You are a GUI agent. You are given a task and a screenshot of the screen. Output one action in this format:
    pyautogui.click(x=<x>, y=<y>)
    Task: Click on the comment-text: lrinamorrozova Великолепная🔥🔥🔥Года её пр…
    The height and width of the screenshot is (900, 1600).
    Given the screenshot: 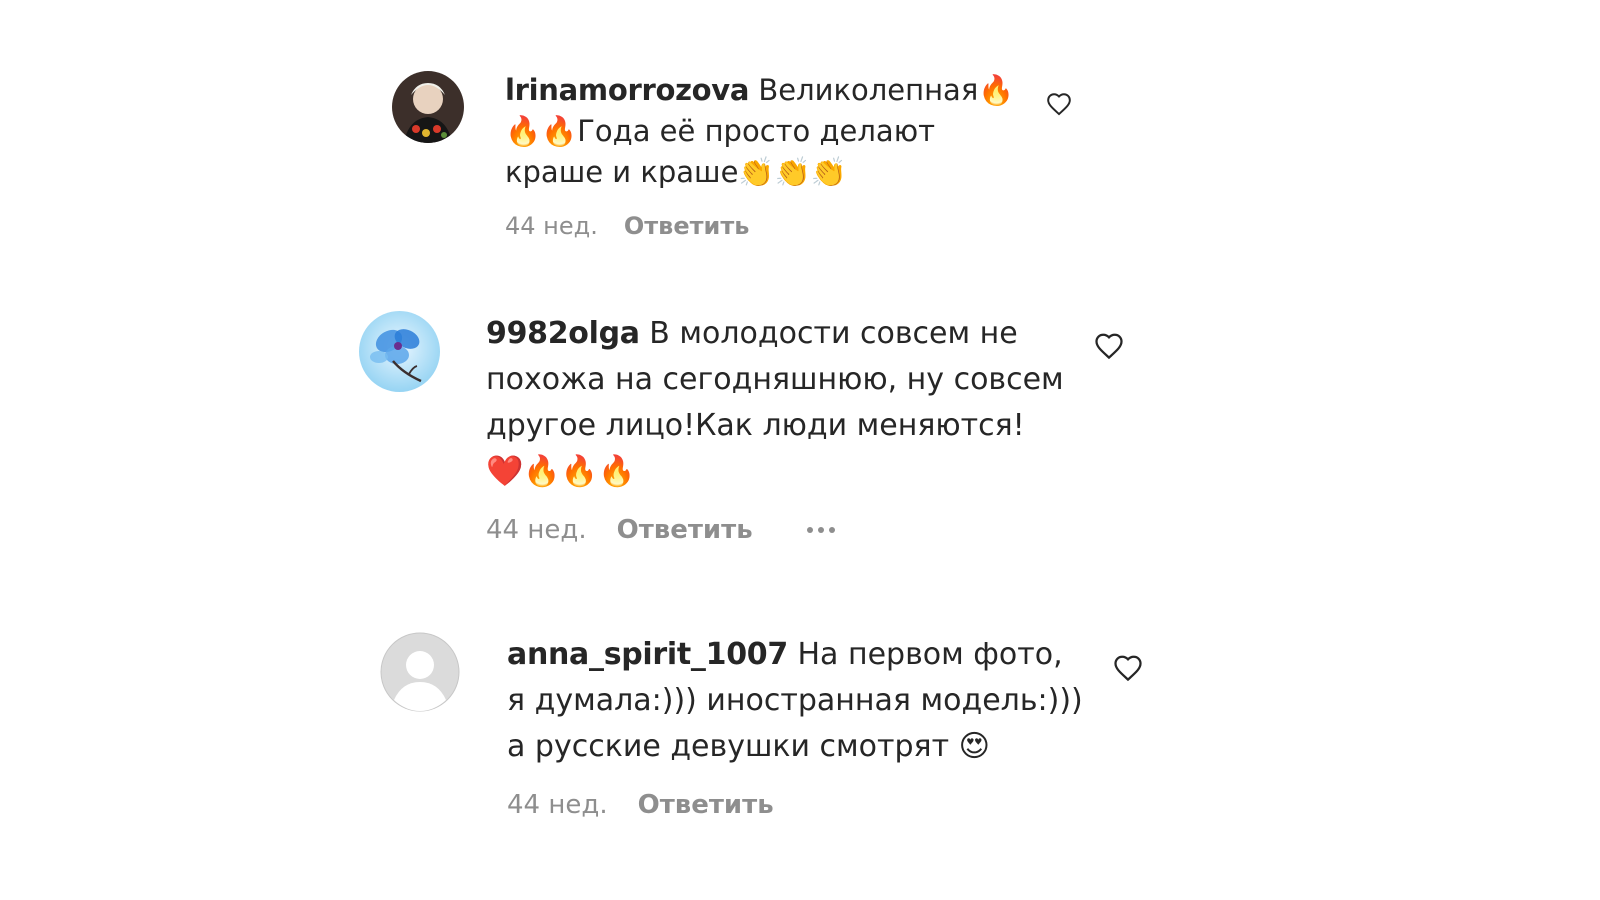 What is the action you would take?
    pyautogui.click(x=760, y=131)
    